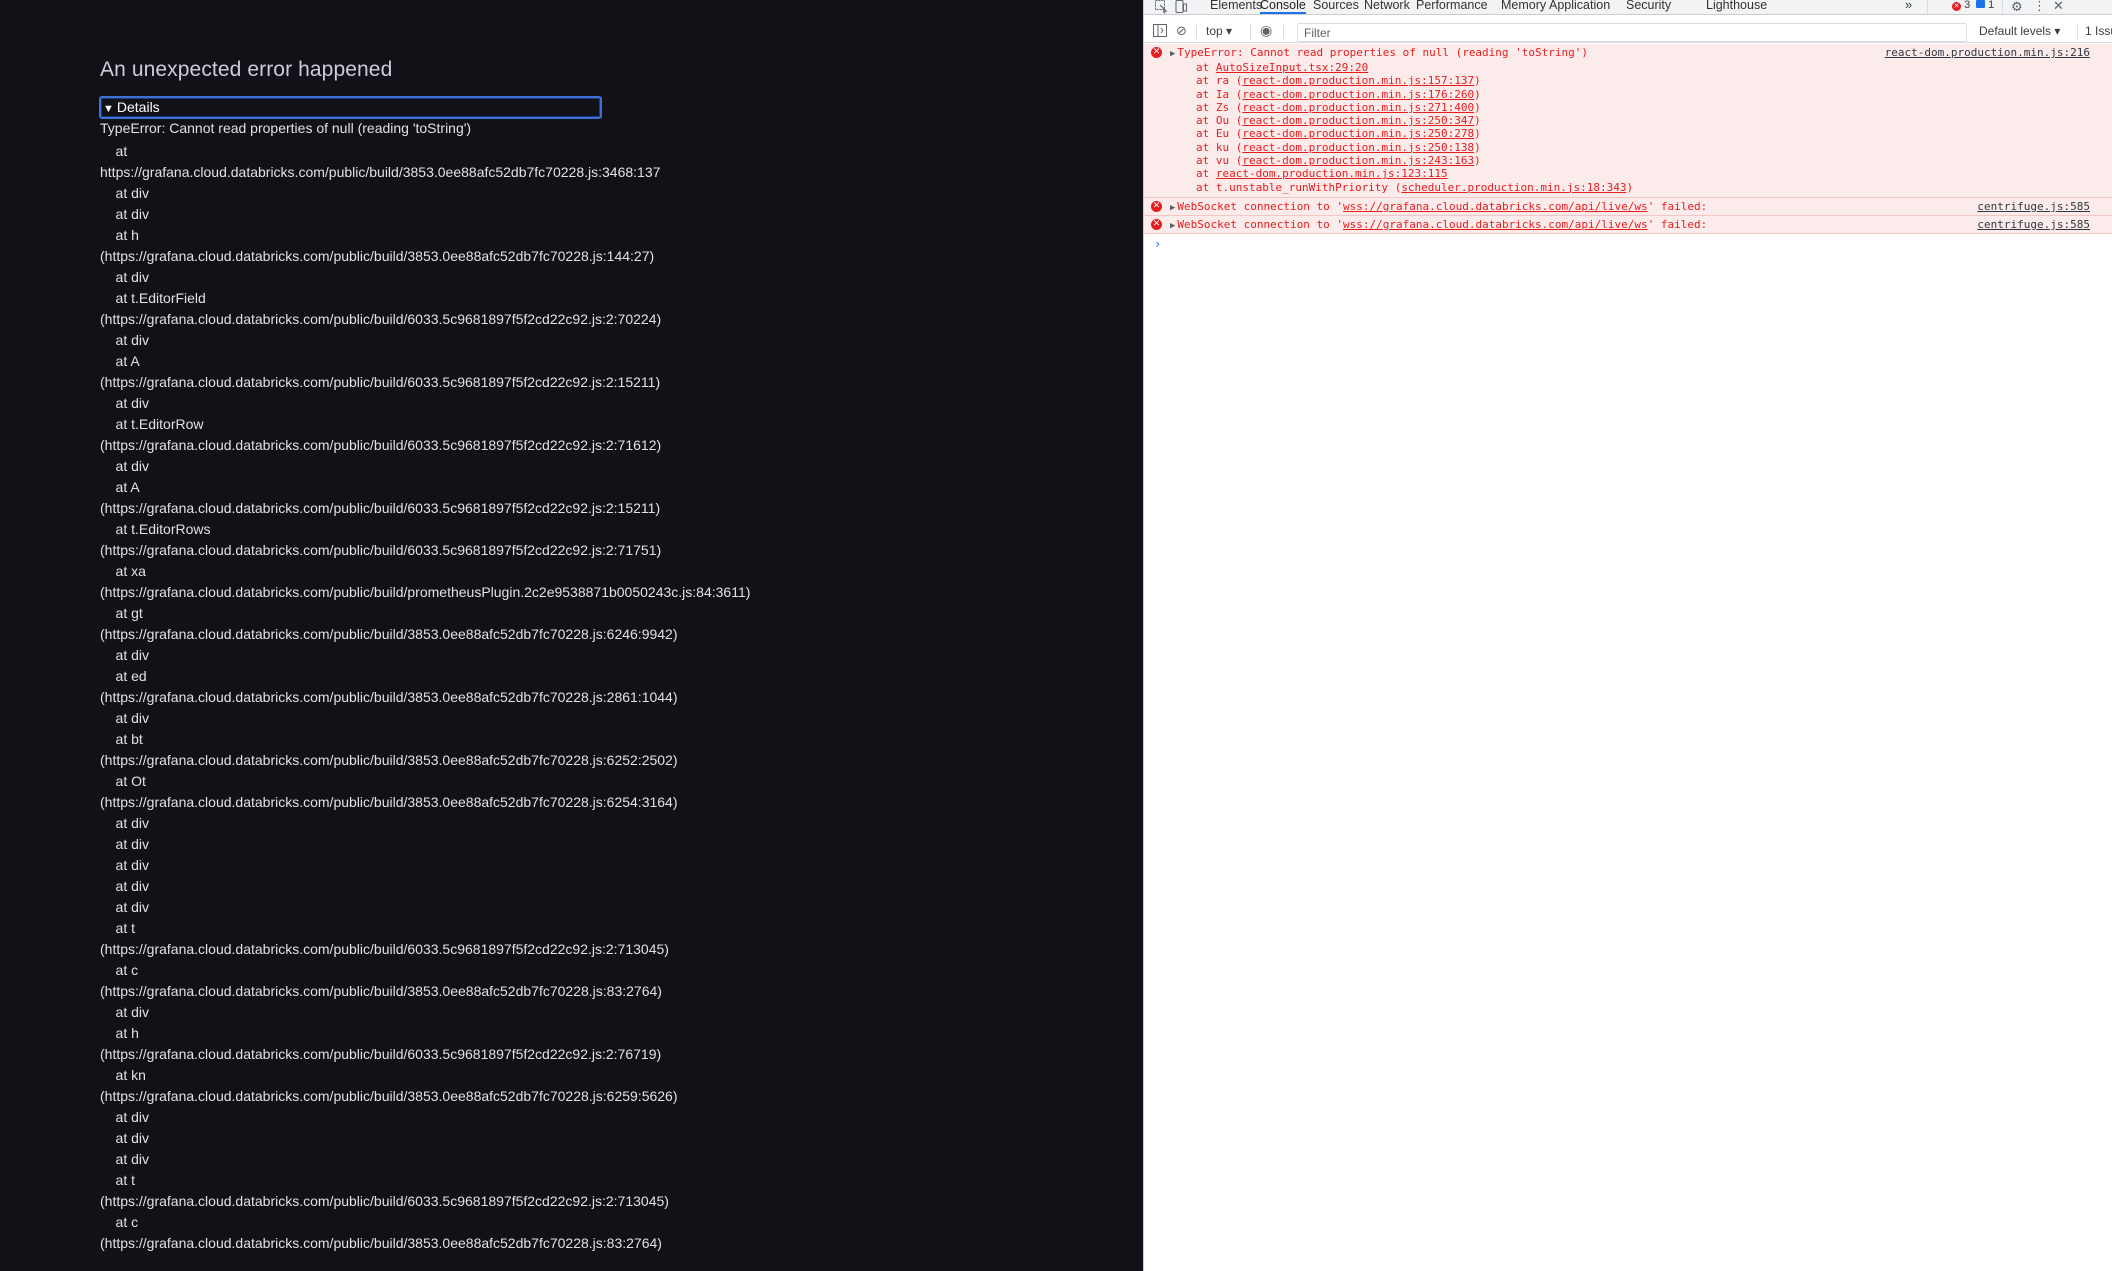 The height and width of the screenshot is (1271, 2112). What do you see at coordinates (1216, 134) in the screenshot?
I see `stack-frame-function: at Eu` at bounding box center [1216, 134].